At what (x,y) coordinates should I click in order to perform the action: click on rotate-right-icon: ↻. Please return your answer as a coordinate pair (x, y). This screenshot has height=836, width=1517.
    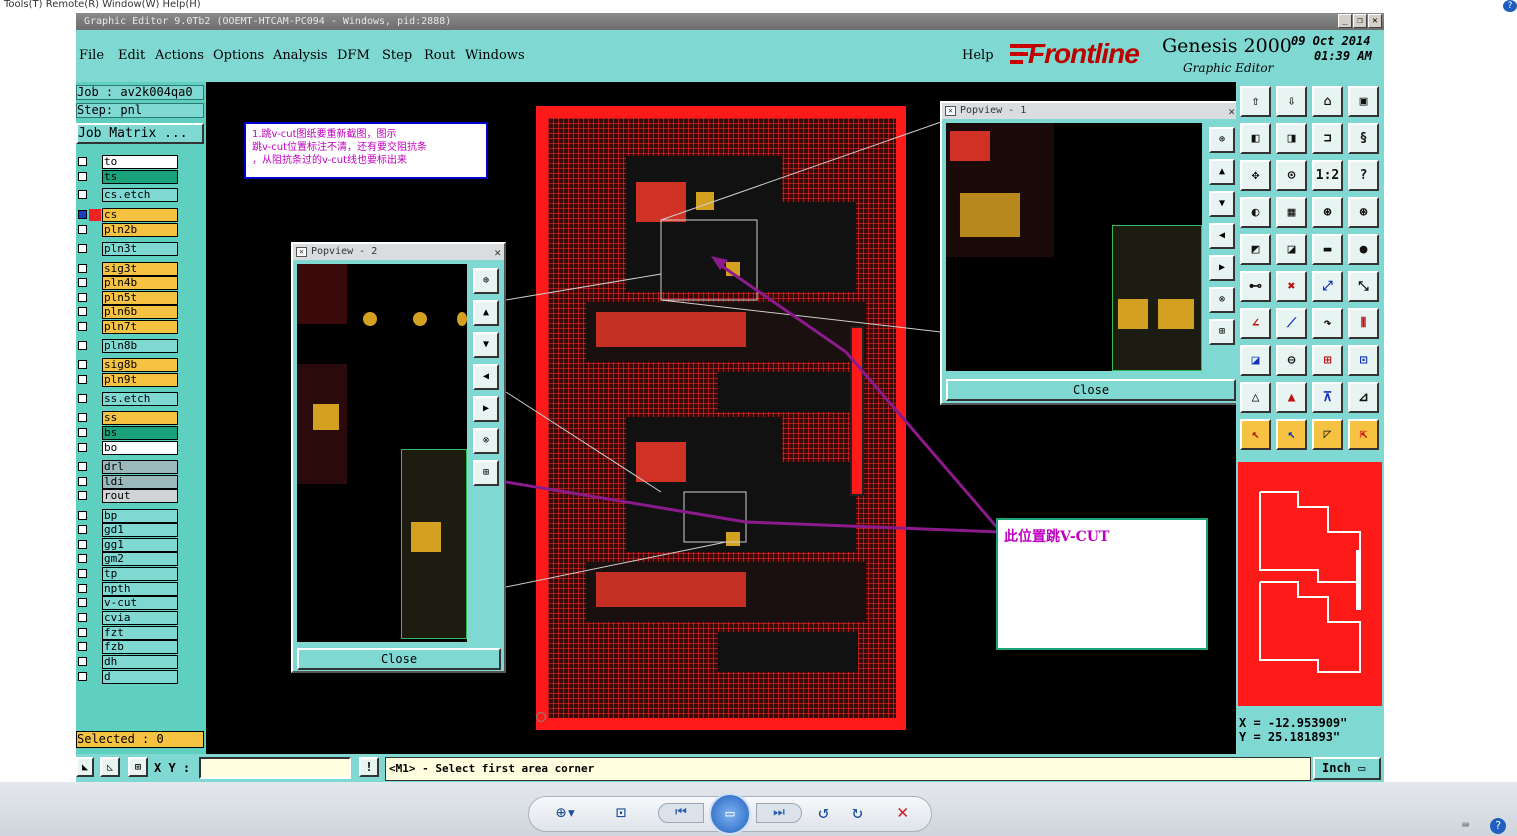
    Looking at the image, I should click on (857, 812).